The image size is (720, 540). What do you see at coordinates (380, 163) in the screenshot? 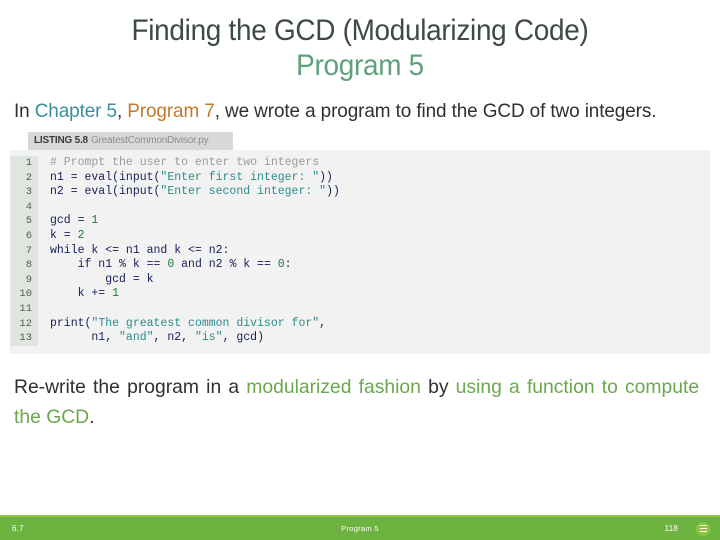
I see `code-line: # Prompt the user to enter two integers` at bounding box center [380, 163].